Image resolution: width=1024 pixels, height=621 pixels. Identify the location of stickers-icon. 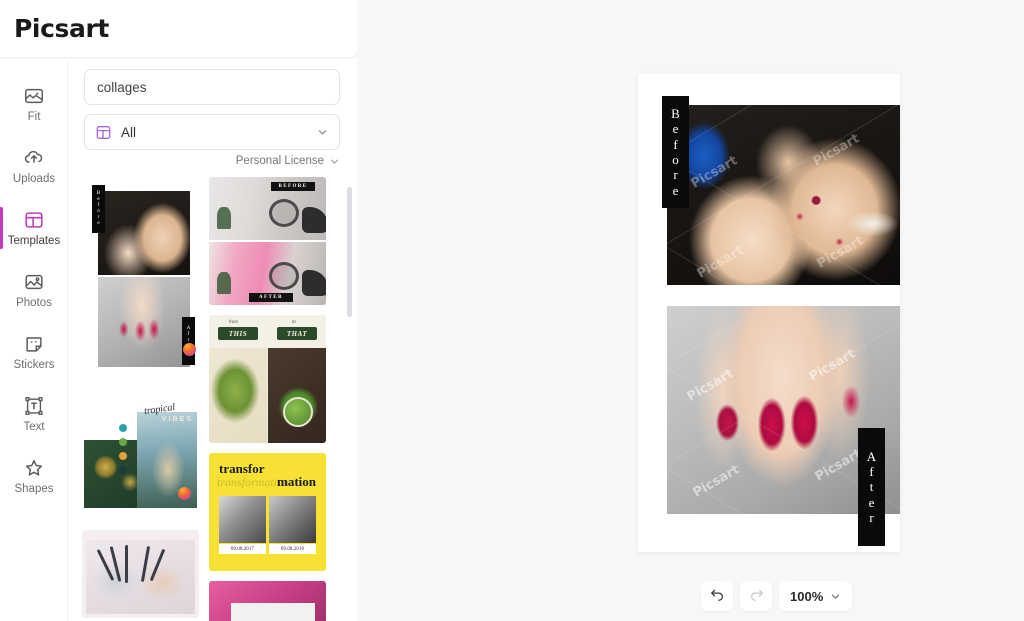
(34, 344).